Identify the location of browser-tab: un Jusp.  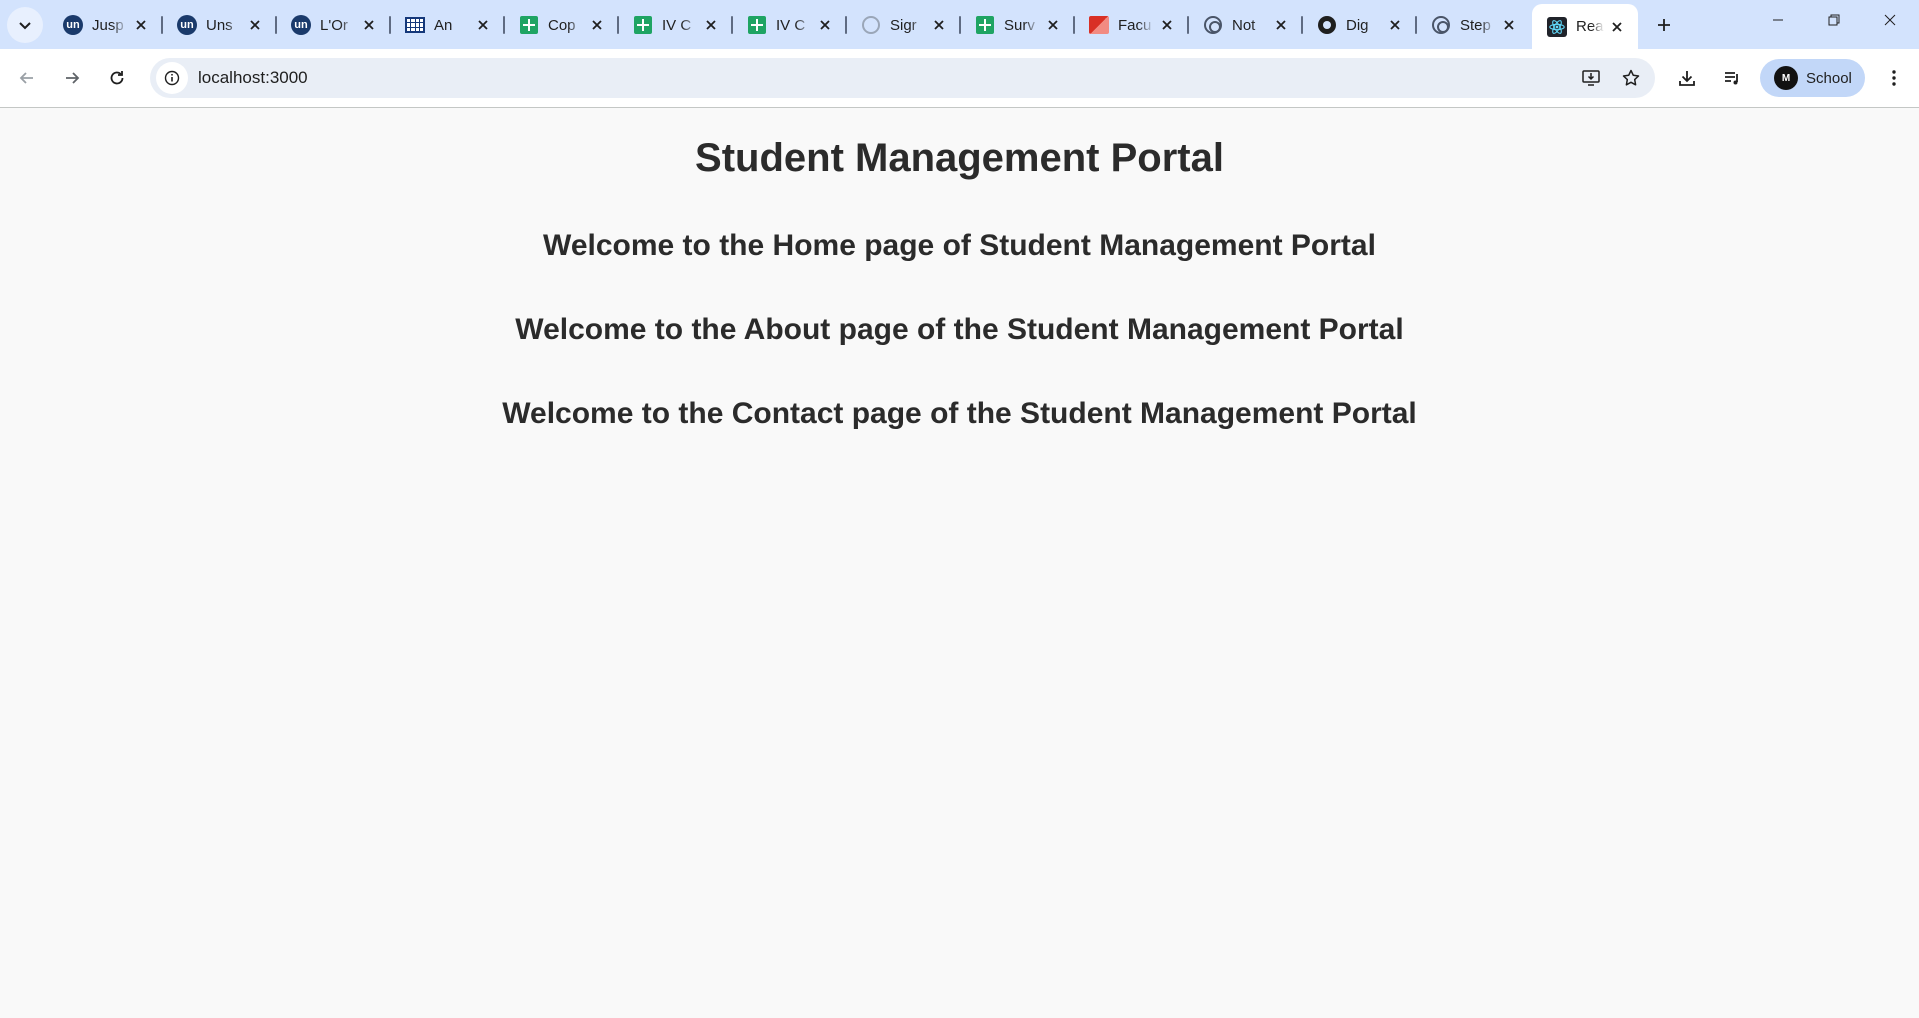
(105, 25).